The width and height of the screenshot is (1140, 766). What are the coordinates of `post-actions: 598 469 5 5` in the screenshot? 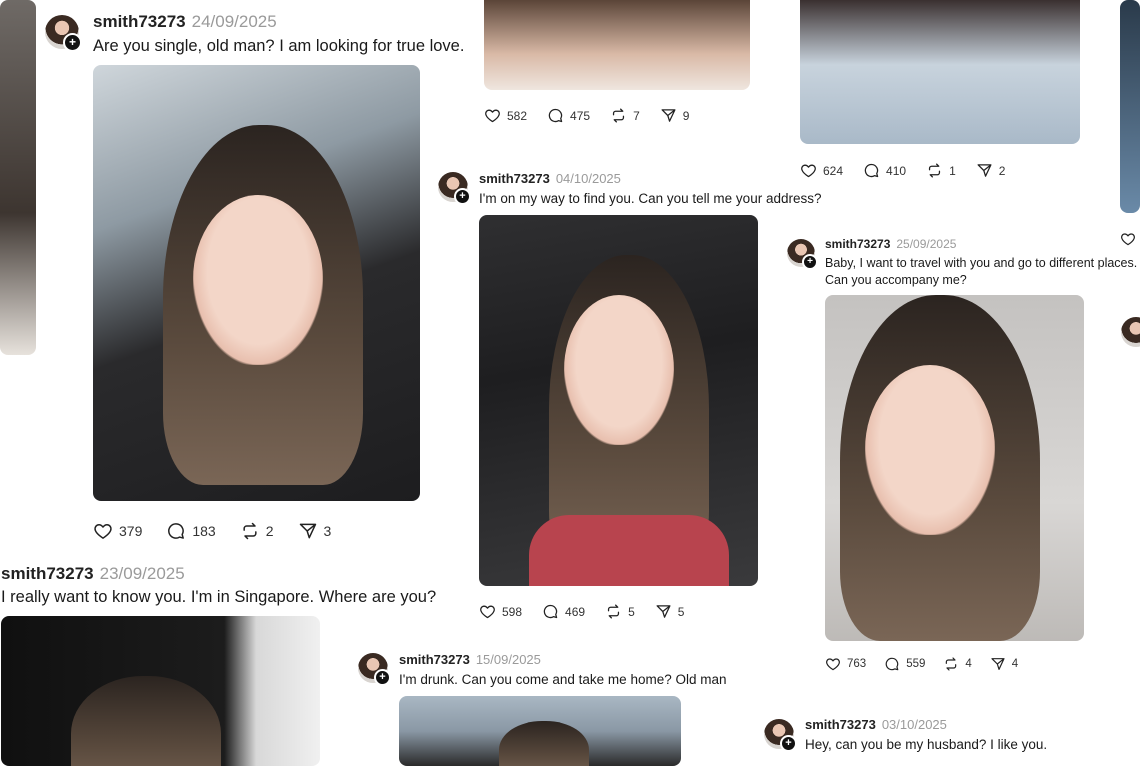 It's located at (591, 611).